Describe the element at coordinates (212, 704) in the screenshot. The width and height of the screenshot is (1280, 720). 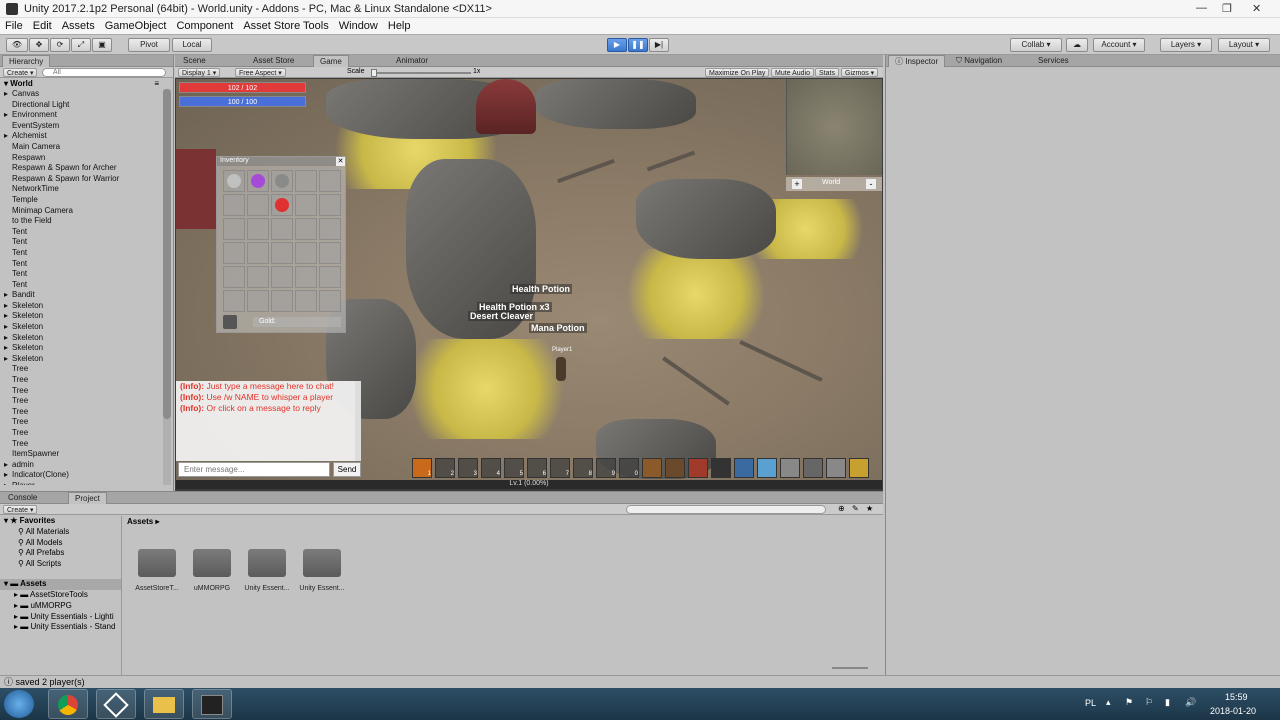
I see `app-taskbar-icon` at that location.